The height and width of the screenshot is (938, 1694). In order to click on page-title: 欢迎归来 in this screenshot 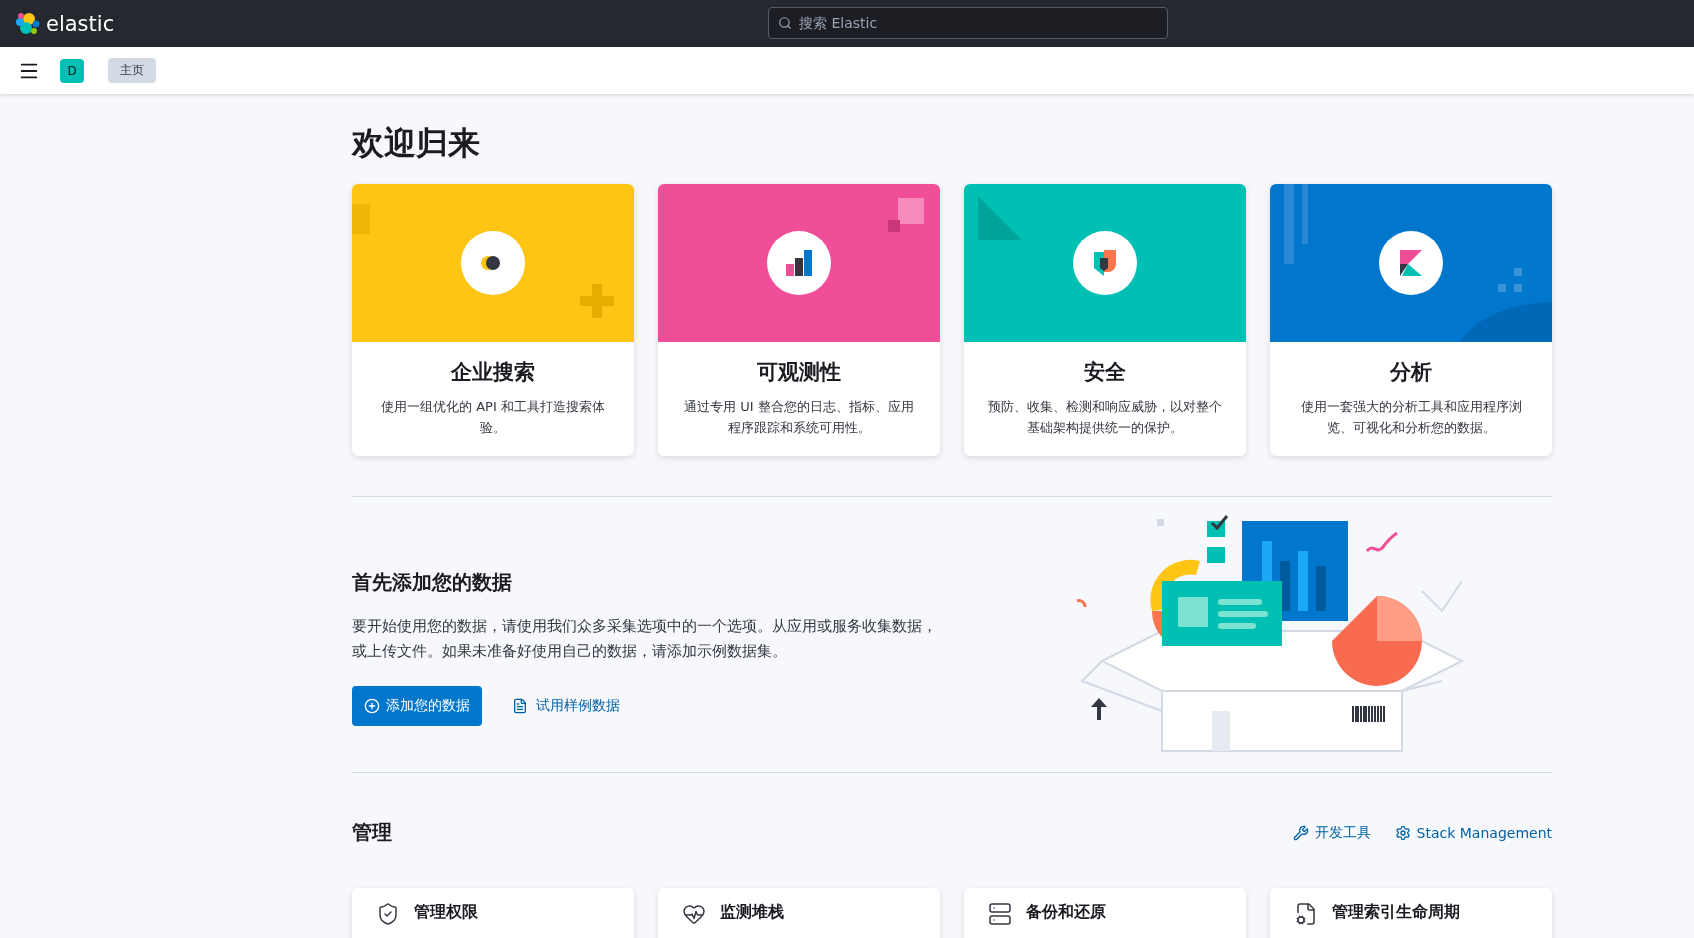, I will do `click(416, 143)`.